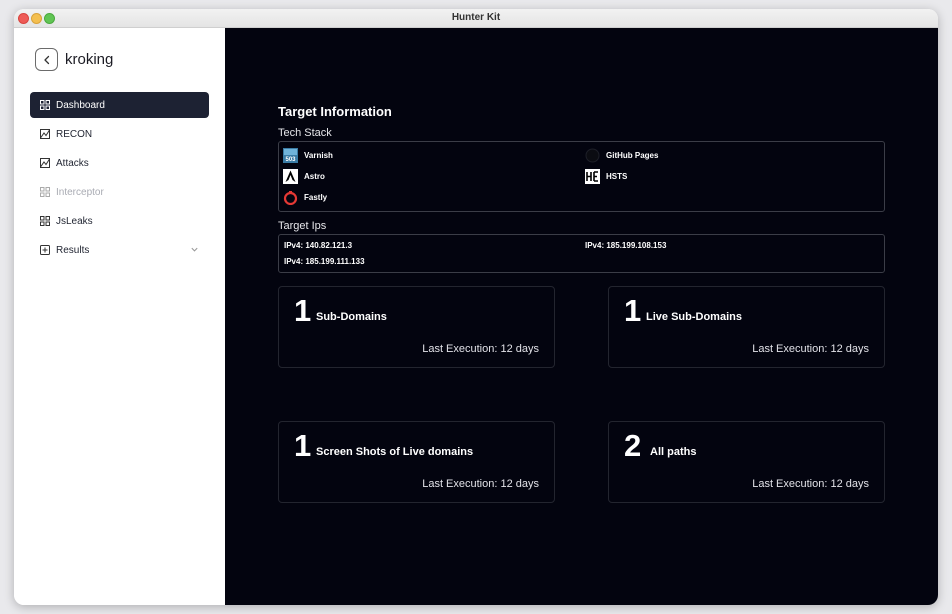 The width and height of the screenshot is (952, 614). Describe the element at coordinates (746, 462) in the screenshot. I see `stat-card-all-paths: 2 All paths Last Execution: 12 days` at that location.